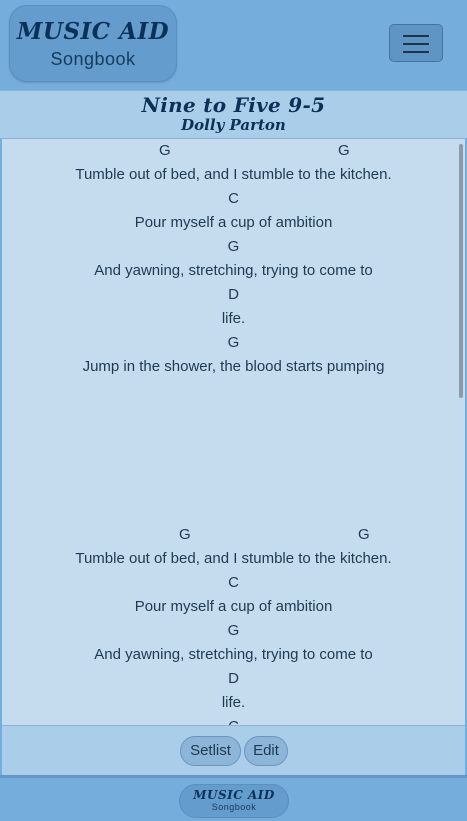 The width and height of the screenshot is (467, 821). I want to click on logo-subtitle: Songbook, so click(93, 59).